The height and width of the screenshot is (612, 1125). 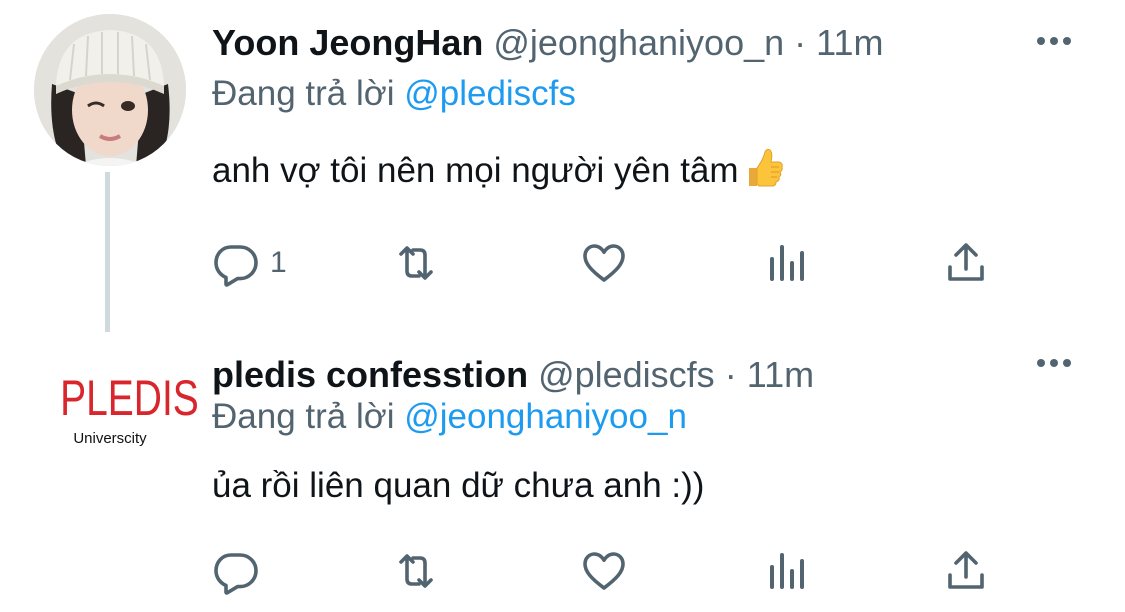 I want to click on thread-connector-line, so click(x=107, y=252).